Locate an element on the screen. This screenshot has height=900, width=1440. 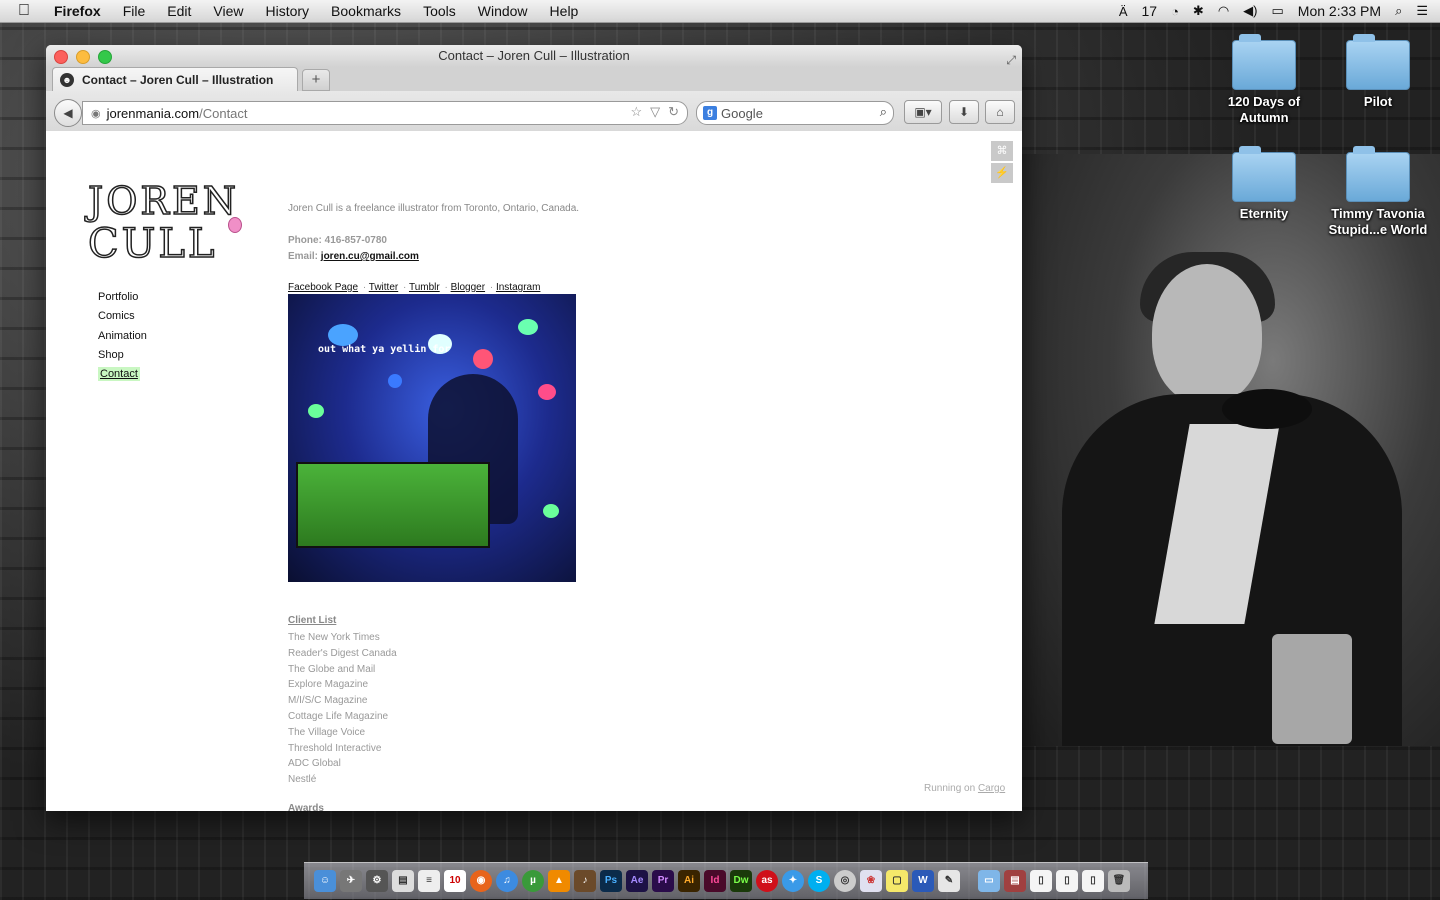
firefox-icon: ◉ is located at coordinates (481, 881).